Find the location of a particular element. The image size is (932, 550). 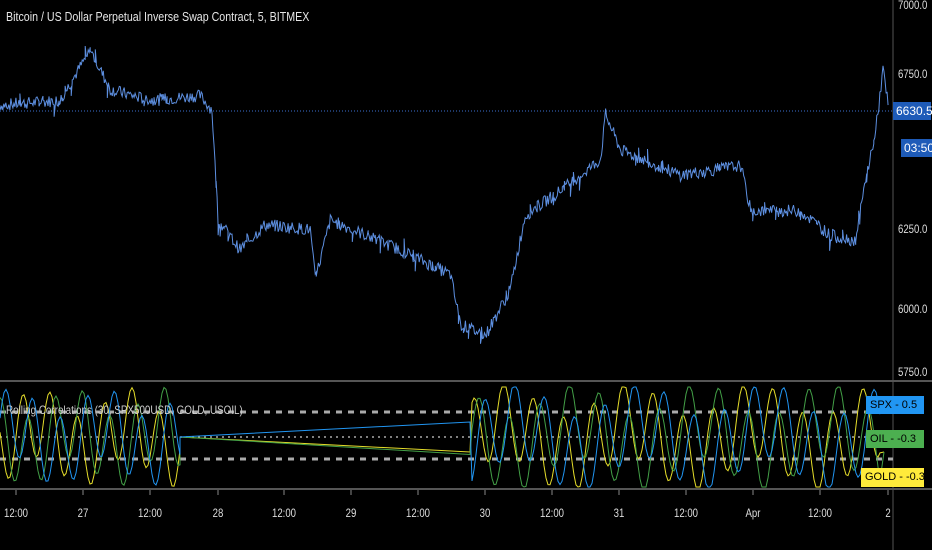

price-label: 6250.0 is located at coordinates (913, 229).